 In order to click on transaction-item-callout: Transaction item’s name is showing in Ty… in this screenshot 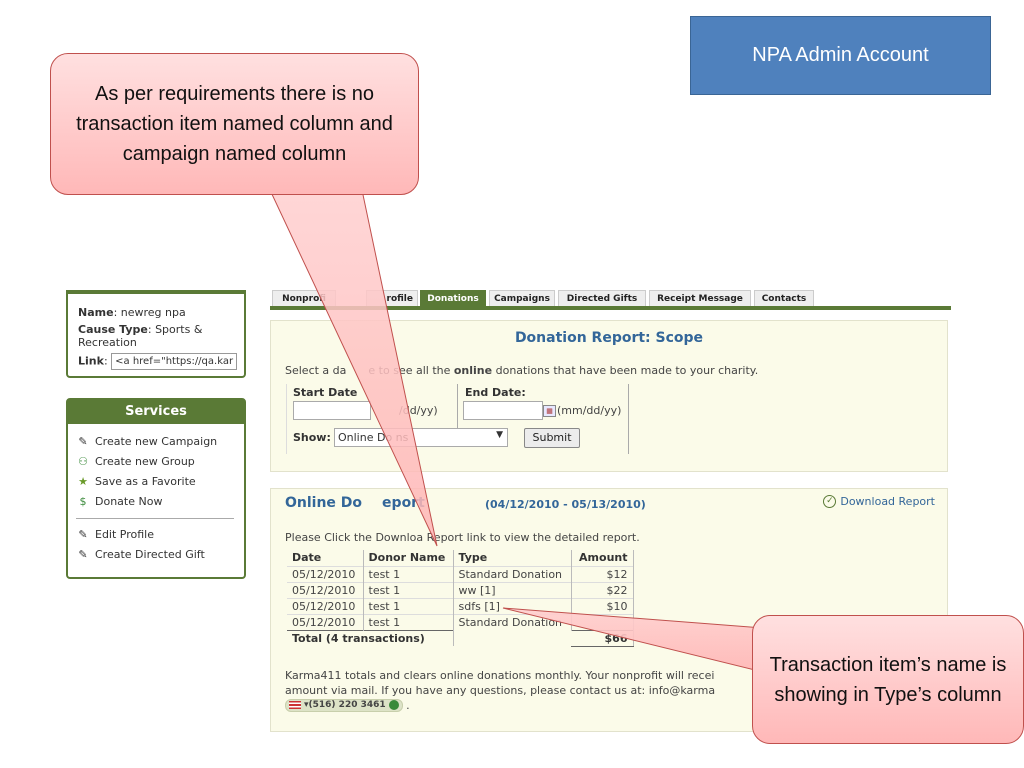, I will do `click(888, 679)`.